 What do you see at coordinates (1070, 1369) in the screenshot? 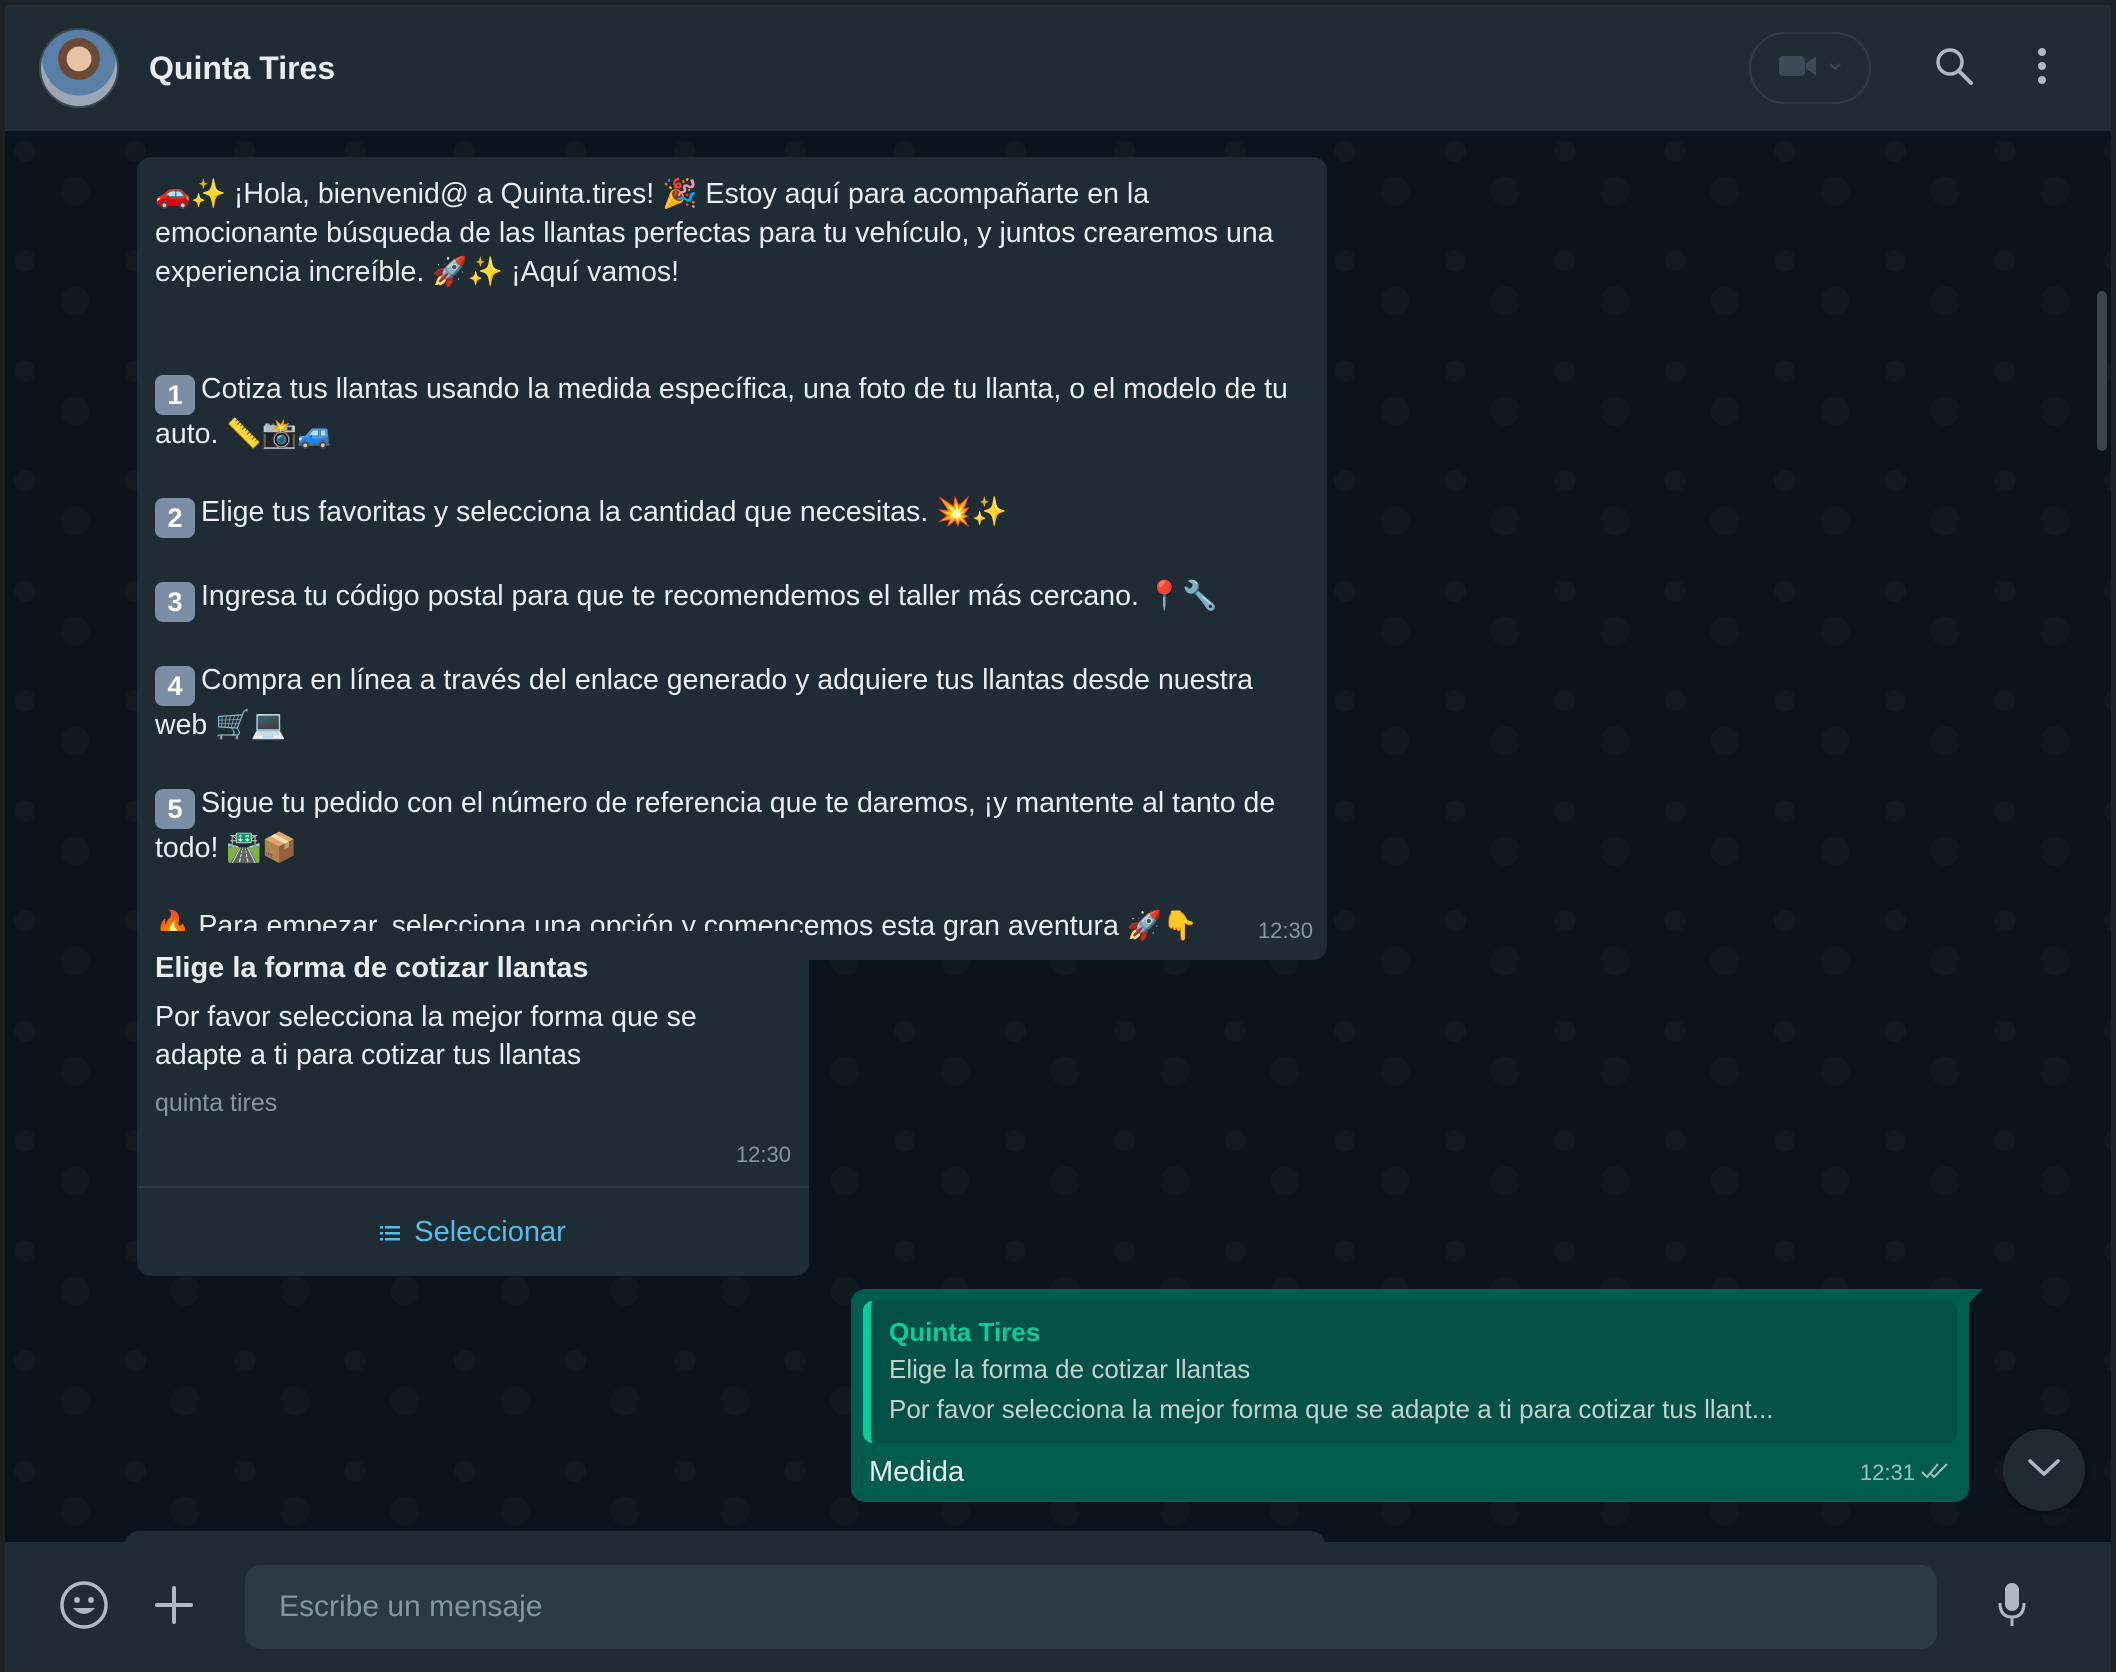
I see `quoted-title: Elige la forma de cotizar llantas` at bounding box center [1070, 1369].